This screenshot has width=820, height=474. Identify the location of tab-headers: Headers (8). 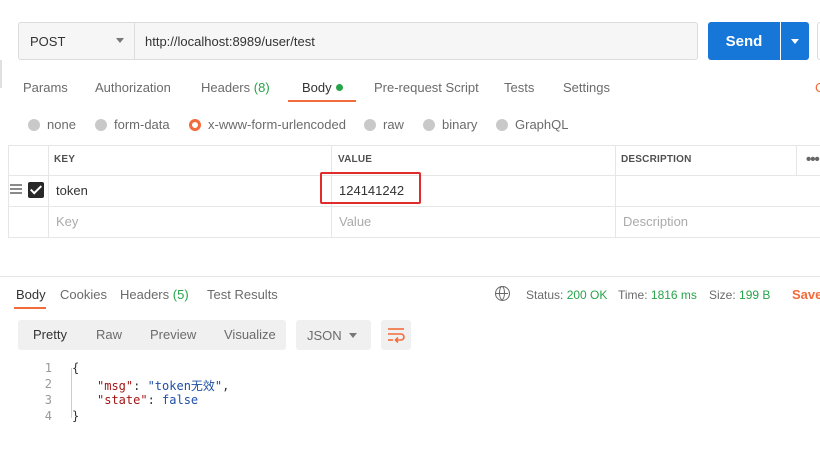
(235, 87).